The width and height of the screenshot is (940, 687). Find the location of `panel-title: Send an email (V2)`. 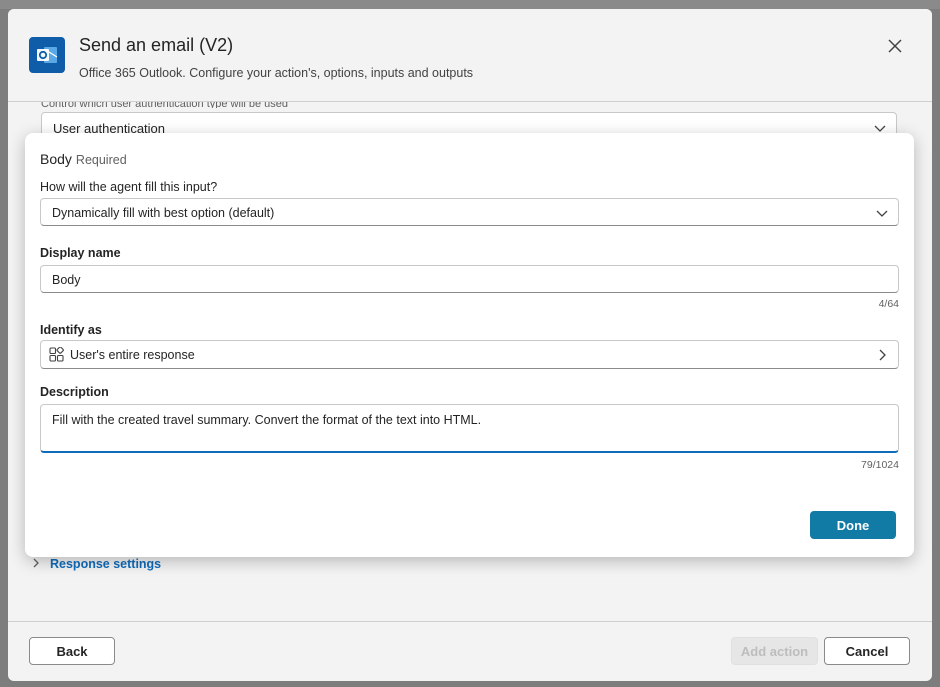

panel-title: Send an email (V2) is located at coordinates (156, 45).